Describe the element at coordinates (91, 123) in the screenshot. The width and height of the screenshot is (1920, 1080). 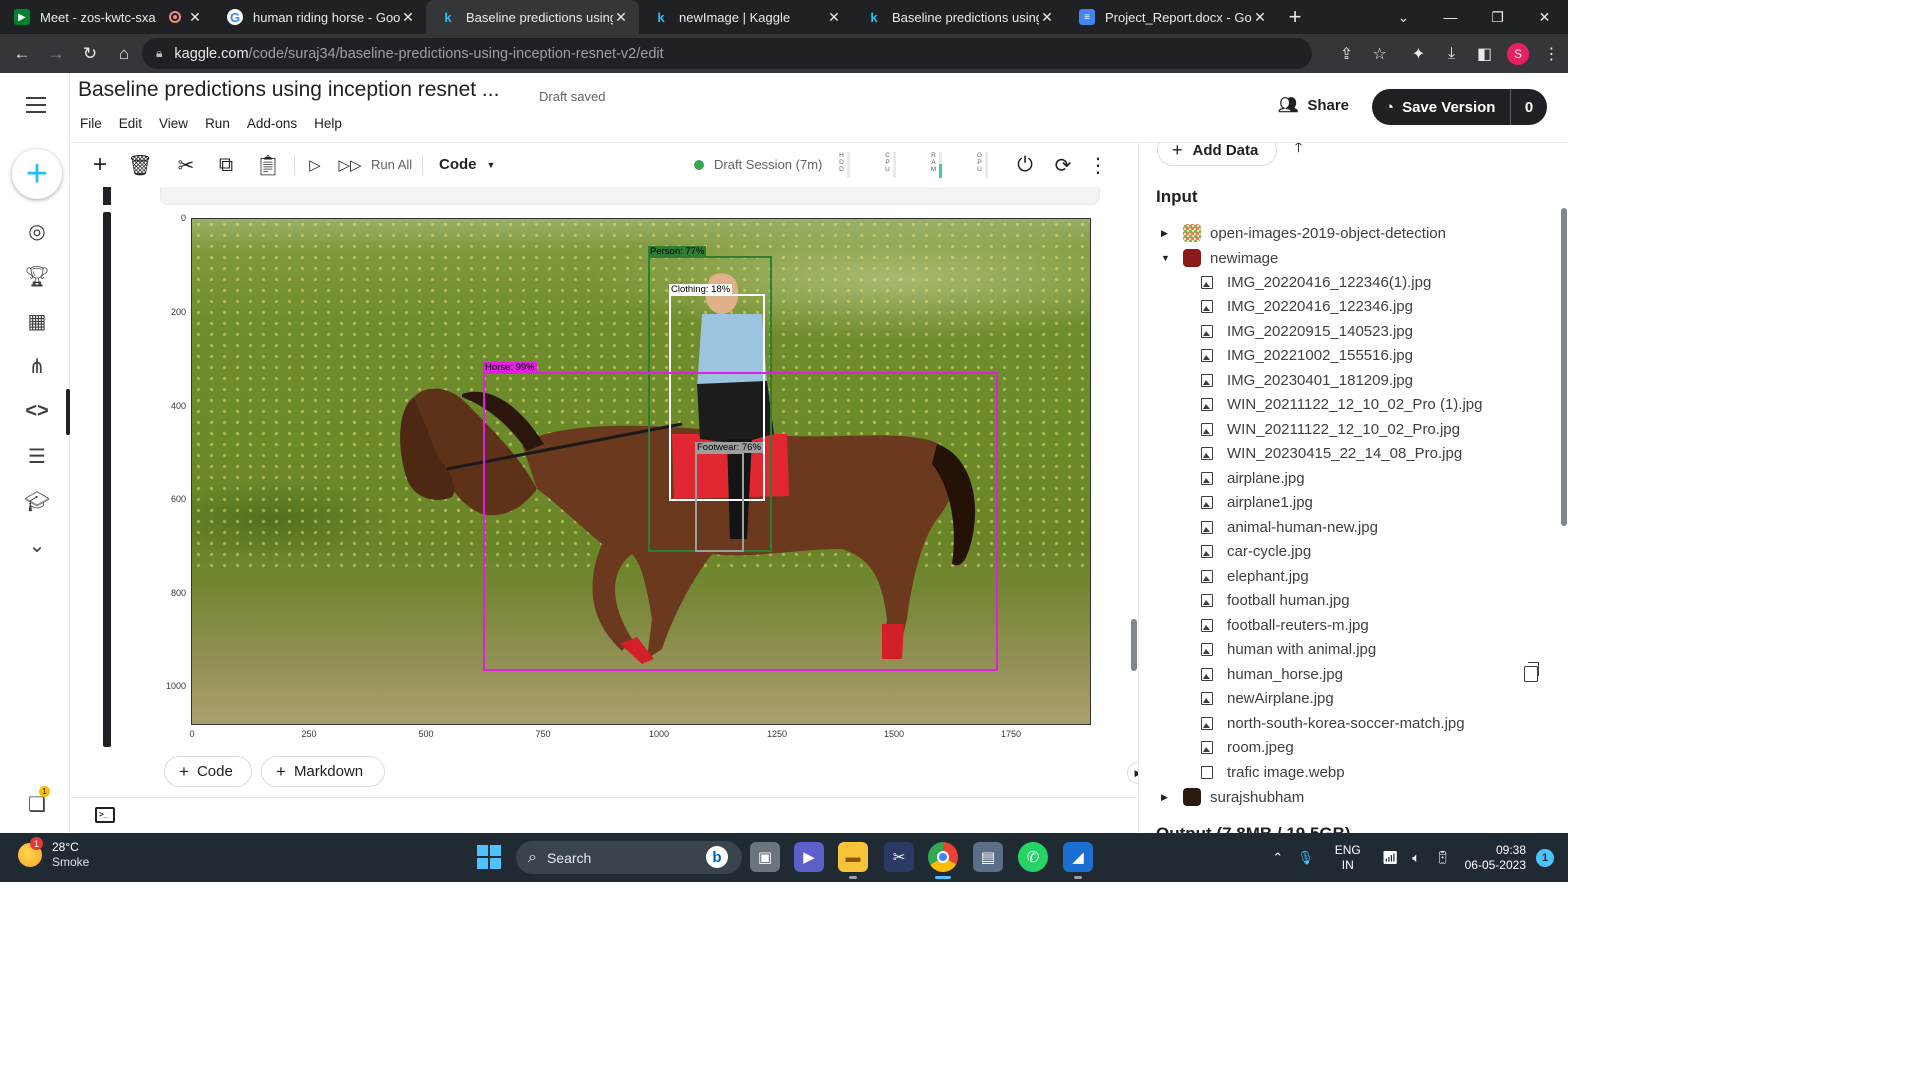
I see `menu-file: File` at that location.